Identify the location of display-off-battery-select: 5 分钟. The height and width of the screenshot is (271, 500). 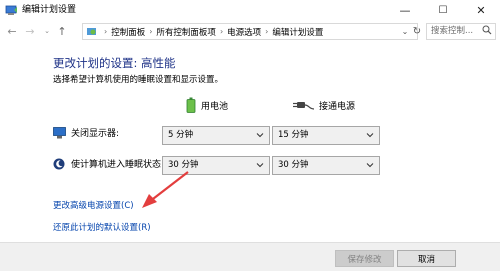
(216, 135).